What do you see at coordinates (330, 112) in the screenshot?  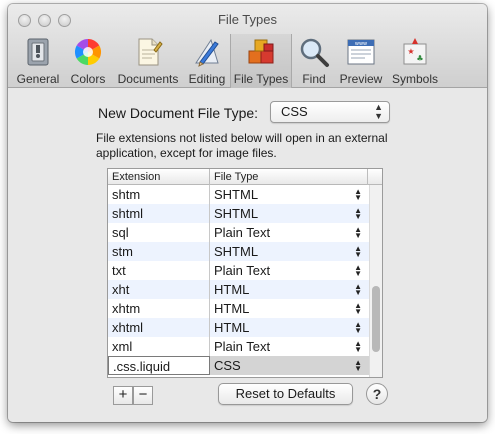 I see `new-document-type-select: CSS ▲ ▼` at bounding box center [330, 112].